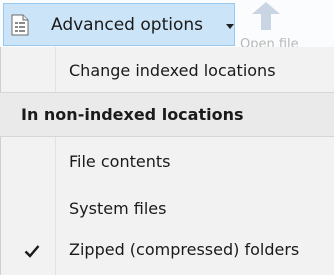 Image resolution: width=334 pixels, height=275 pixels. What do you see at coordinates (20, 25) in the screenshot?
I see `document-list-icon` at bounding box center [20, 25].